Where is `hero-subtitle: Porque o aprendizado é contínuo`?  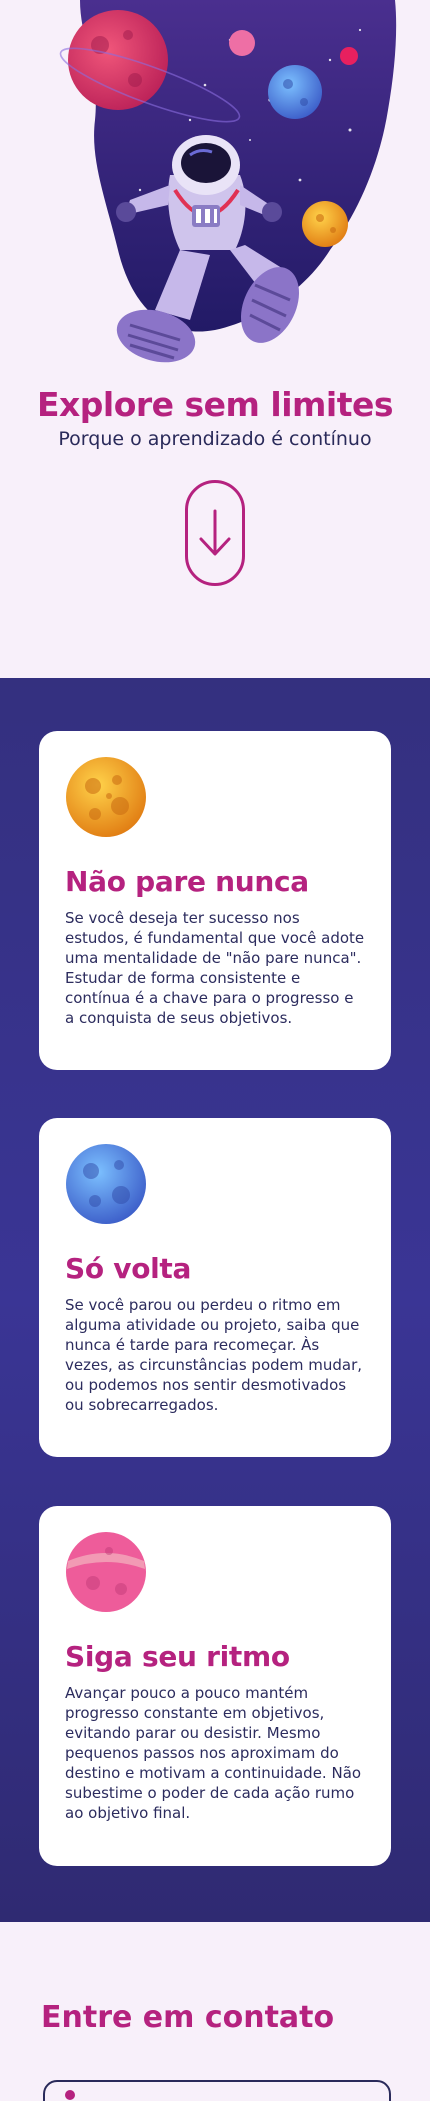 hero-subtitle: Porque o aprendizado é contínuo is located at coordinates (215, 439).